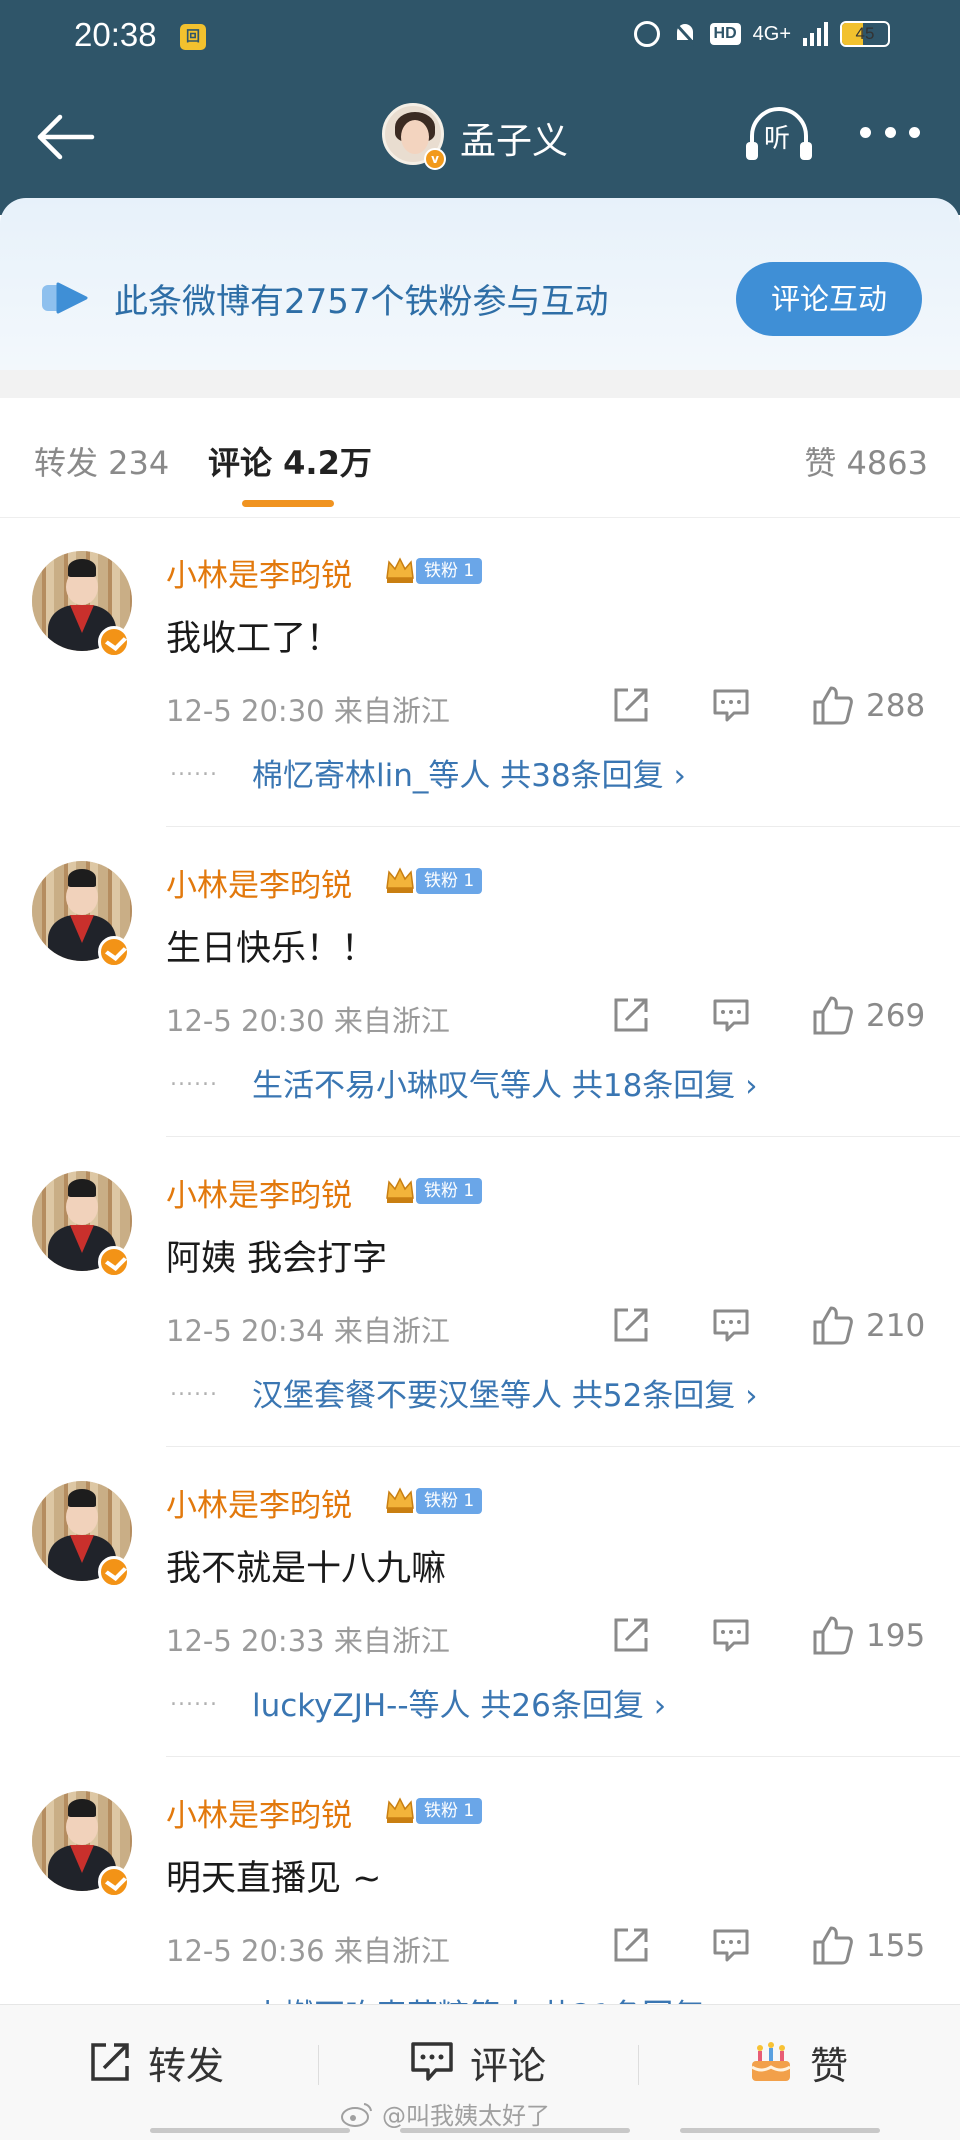 This screenshot has height=2140, width=960. Describe the element at coordinates (777, 139) in the screenshot. I see `listen-label: 听` at that location.